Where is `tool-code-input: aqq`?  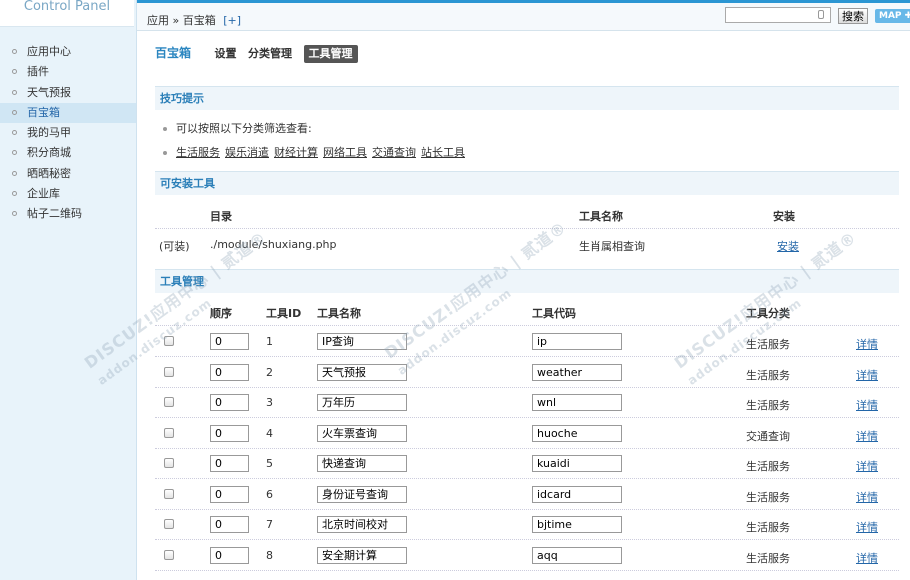 tool-code-input: aqq is located at coordinates (577, 555).